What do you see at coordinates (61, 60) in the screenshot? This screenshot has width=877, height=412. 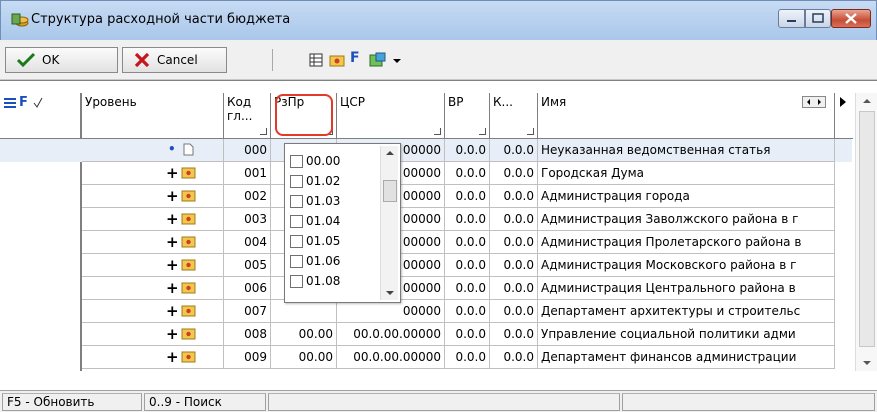 I see `ok-button: OK` at bounding box center [61, 60].